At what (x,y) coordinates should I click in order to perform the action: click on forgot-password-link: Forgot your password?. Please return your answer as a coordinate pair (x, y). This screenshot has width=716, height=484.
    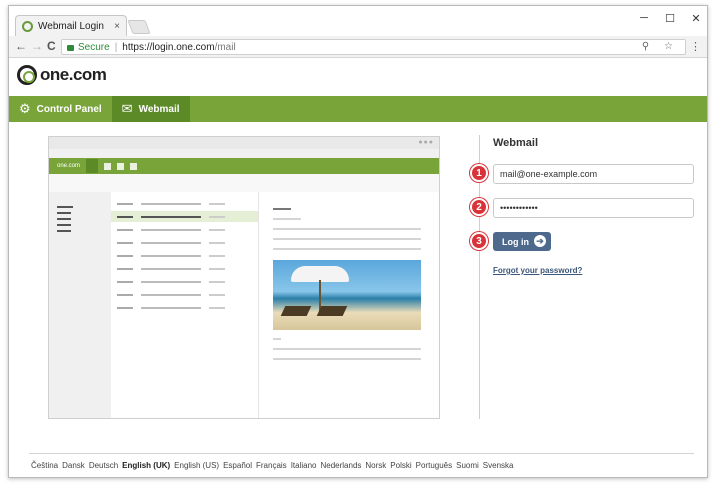
    Looking at the image, I should click on (537, 270).